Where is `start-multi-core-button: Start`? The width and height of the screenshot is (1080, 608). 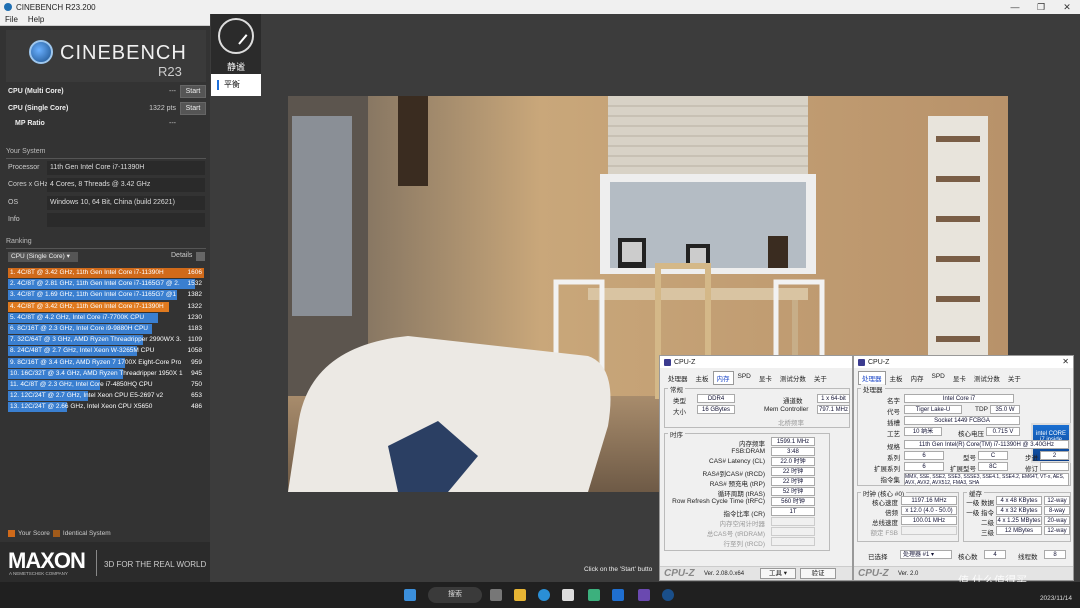 start-multi-core-button: Start is located at coordinates (193, 91).